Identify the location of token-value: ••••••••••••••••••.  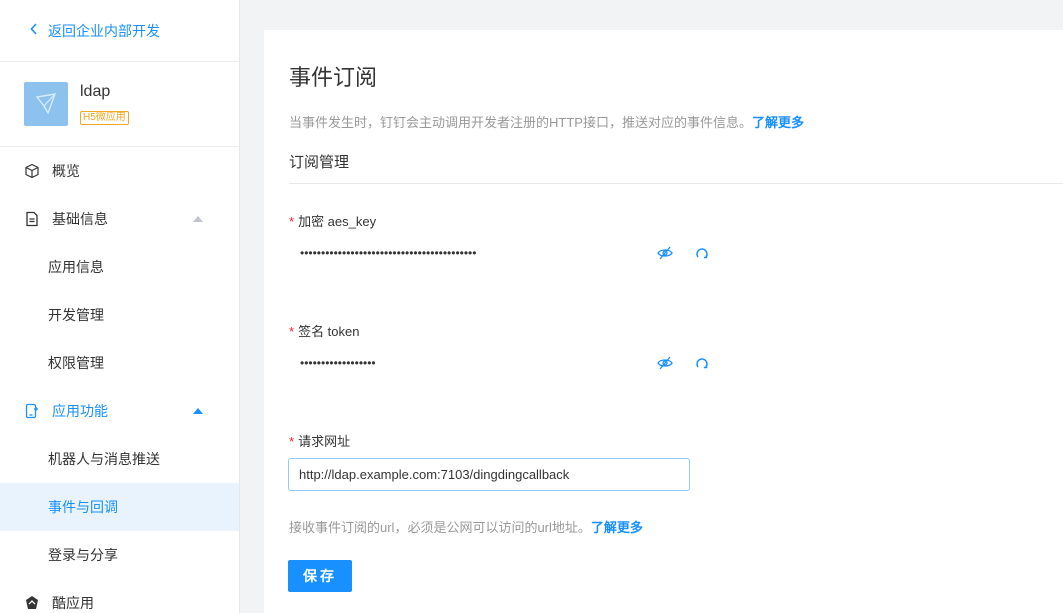
(338, 363).